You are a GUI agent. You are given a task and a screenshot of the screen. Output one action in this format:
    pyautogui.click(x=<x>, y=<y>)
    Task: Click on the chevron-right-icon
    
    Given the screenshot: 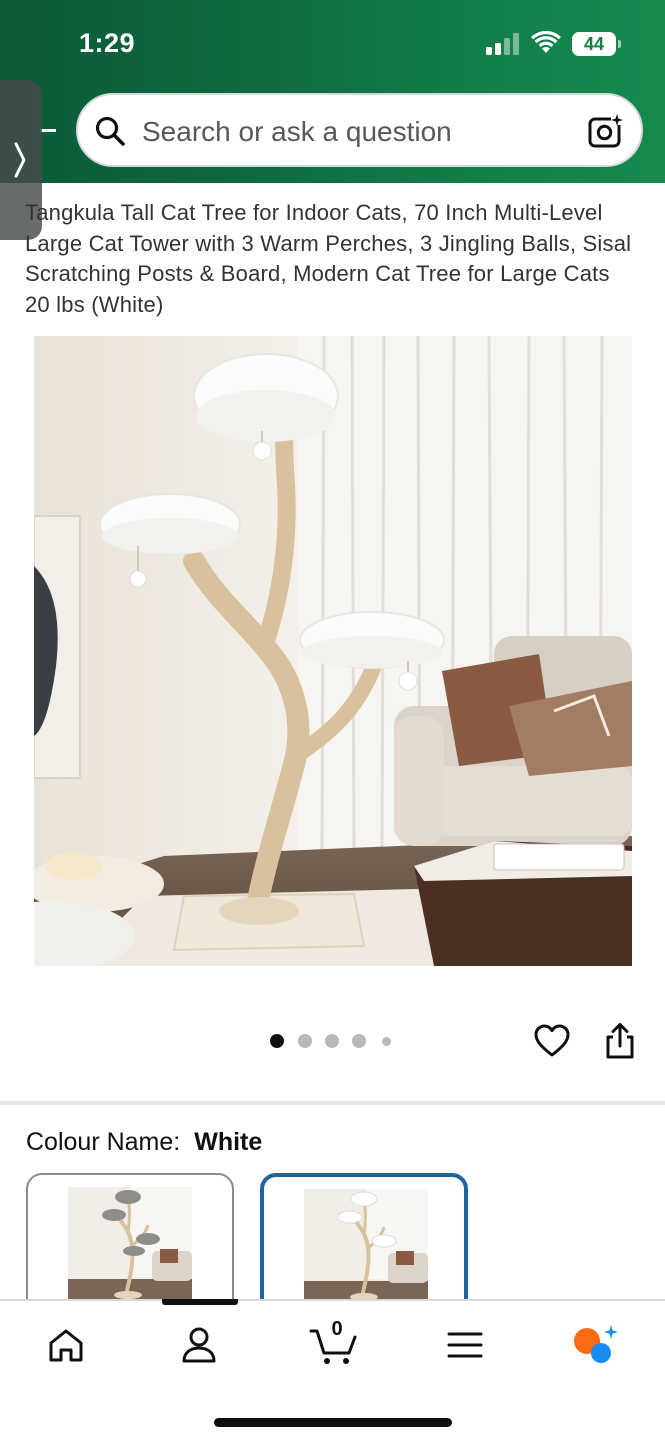 What is the action you would take?
    pyautogui.click(x=20, y=160)
    